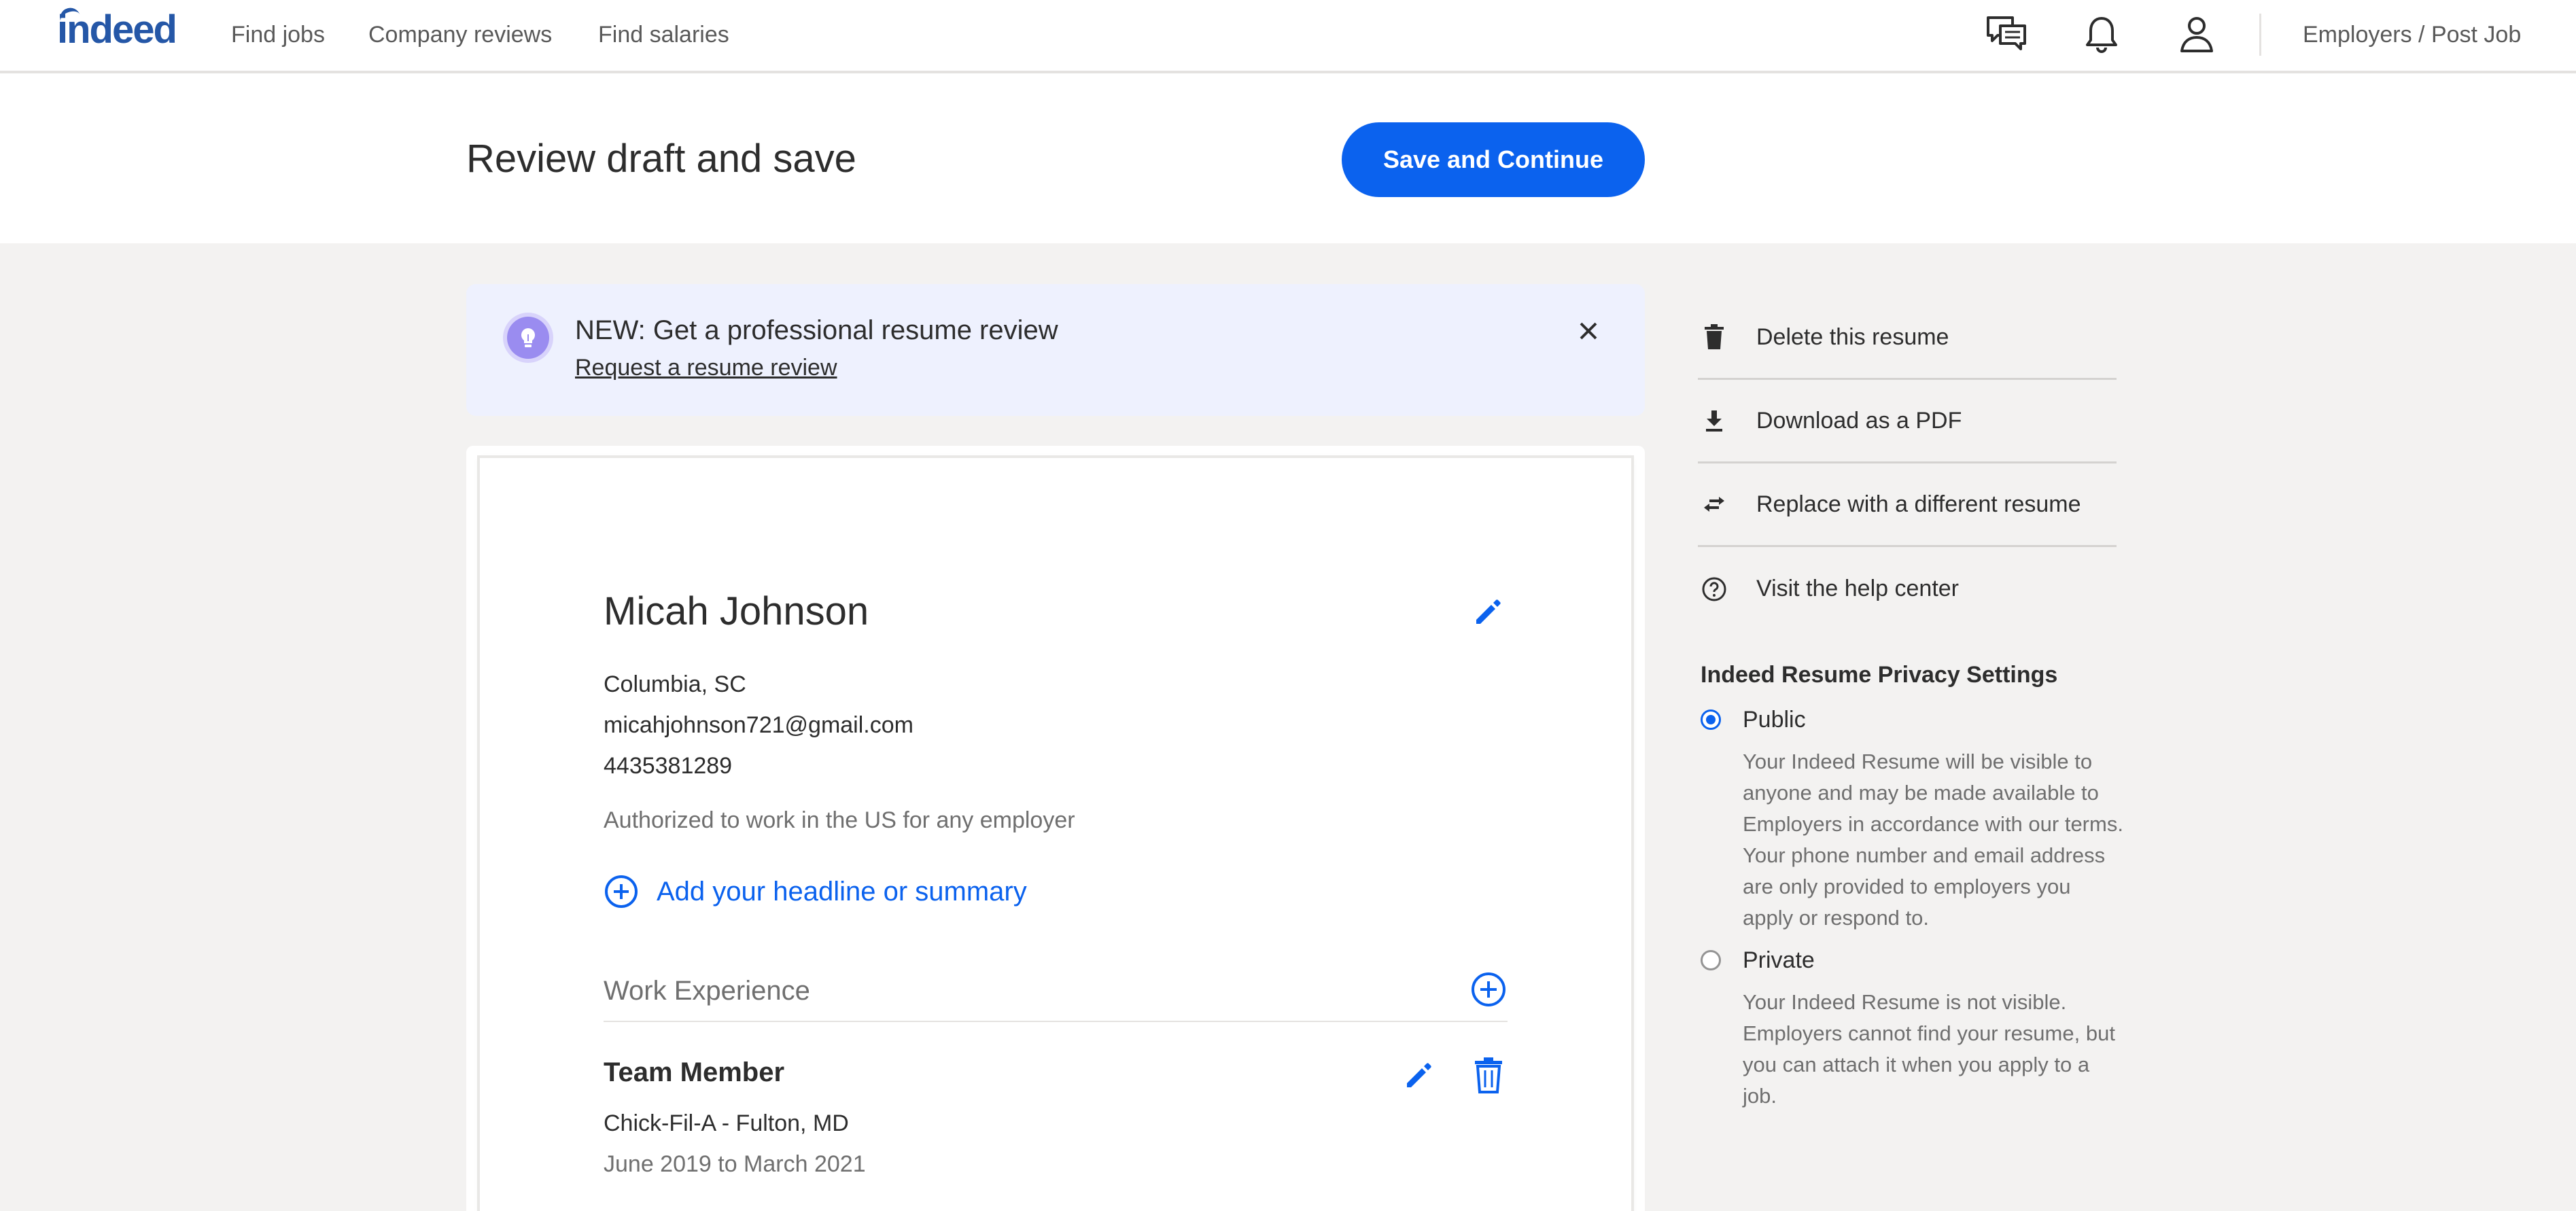  Describe the element at coordinates (1711, 960) in the screenshot. I see `private-radio` at that location.